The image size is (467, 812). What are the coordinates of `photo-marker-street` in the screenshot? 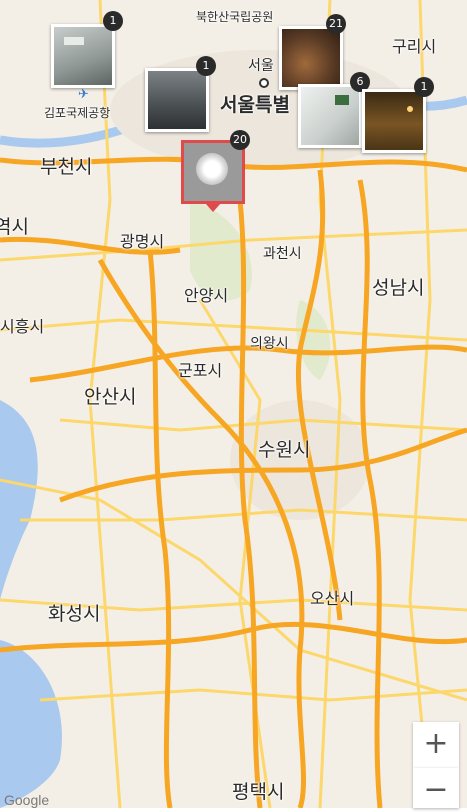 It's located at (177, 100).